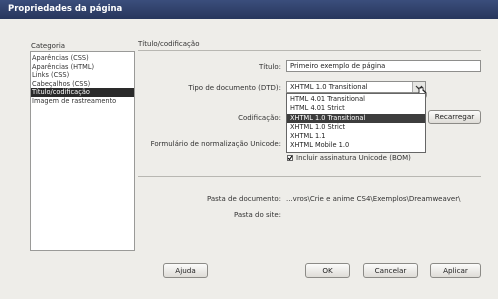 Image resolution: width=498 pixels, height=299 pixels. What do you see at coordinates (390, 270) in the screenshot?
I see `cancel-button: Cancelar` at bounding box center [390, 270].